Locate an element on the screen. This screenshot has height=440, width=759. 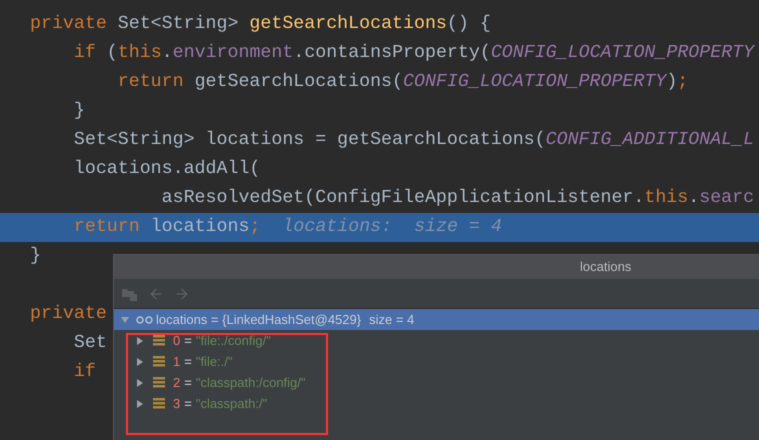
size-label: size = 4 is located at coordinates (391, 319).